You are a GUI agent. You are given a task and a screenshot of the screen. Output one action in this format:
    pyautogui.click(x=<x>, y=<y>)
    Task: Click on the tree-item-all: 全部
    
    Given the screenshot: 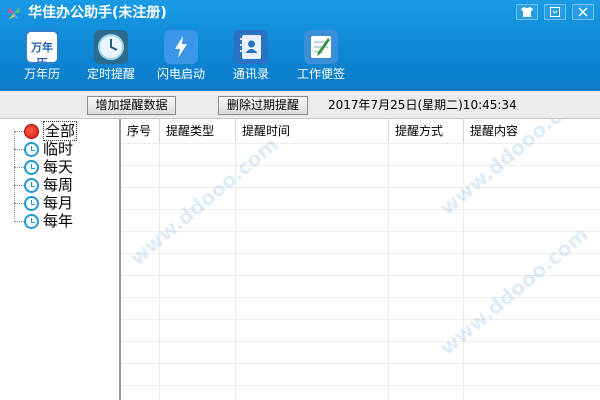 What is the action you would take?
    pyautogui.click(x=46, y=131)
    